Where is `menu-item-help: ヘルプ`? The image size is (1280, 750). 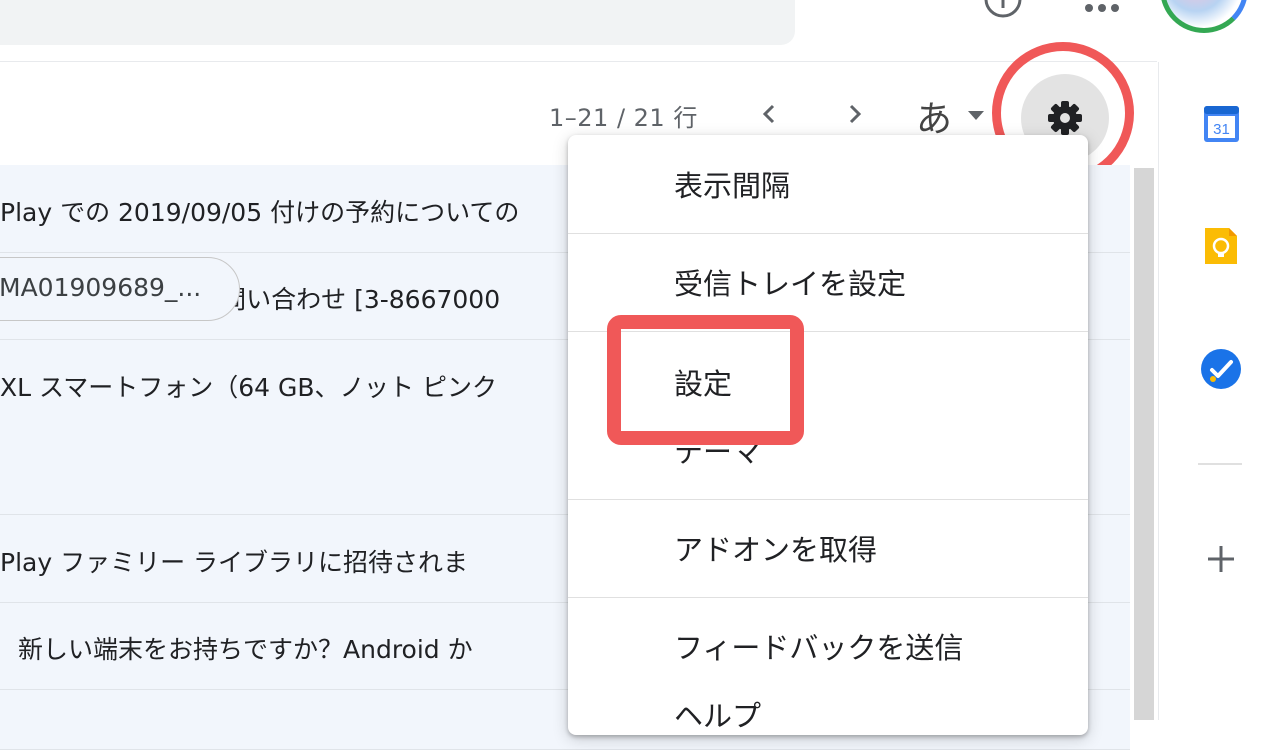
menu-item-help: ヘルプ is located at coordinates (717, 714).